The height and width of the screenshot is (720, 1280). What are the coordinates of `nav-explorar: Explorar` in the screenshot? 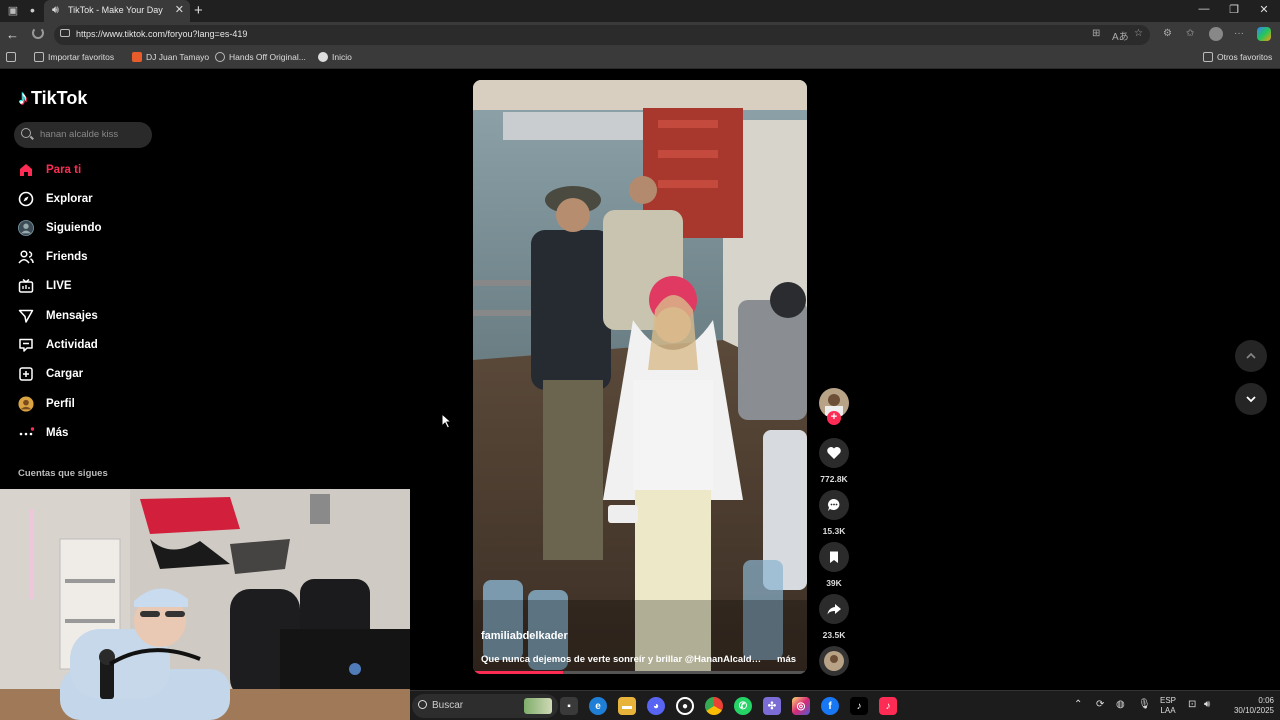 It's located at (55, 199).